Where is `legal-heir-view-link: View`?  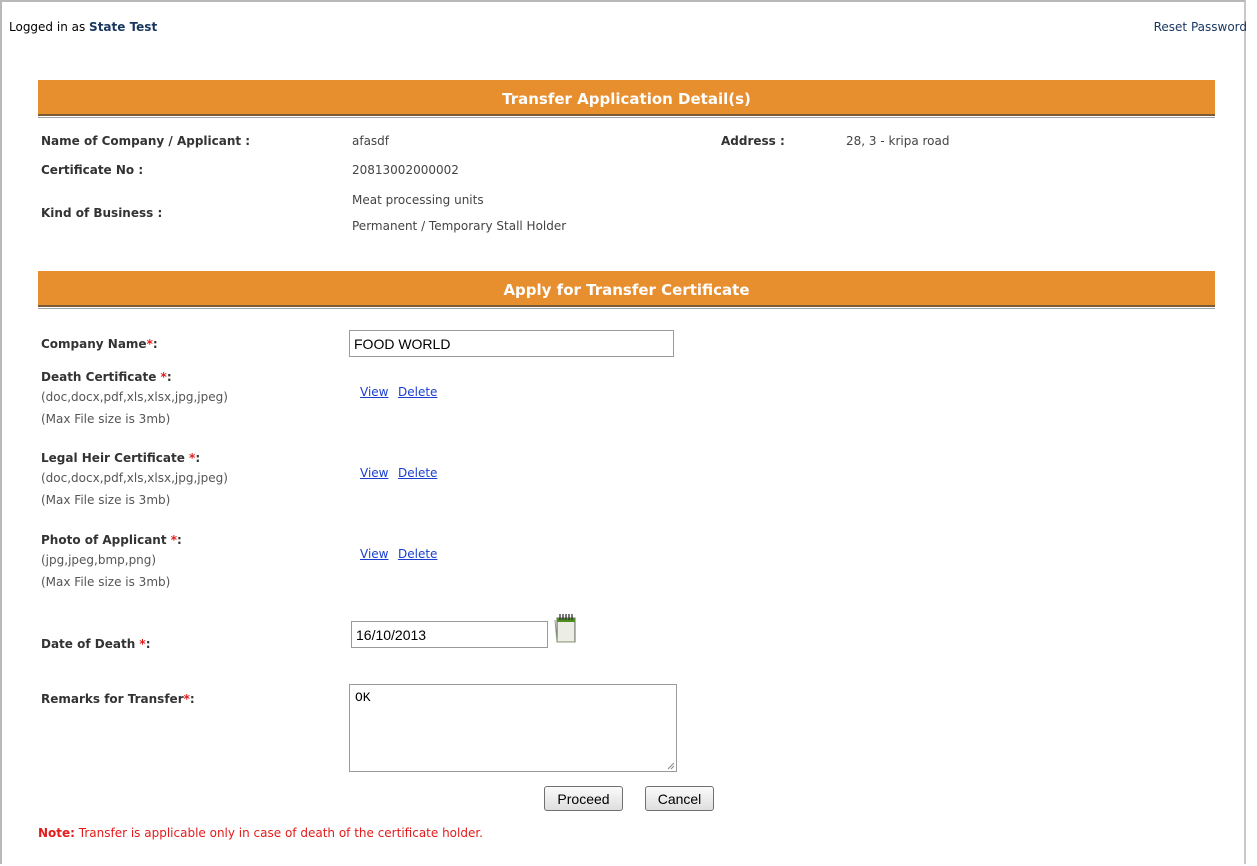 legal-heir-view-link: View is located at coordinates (374, 473).